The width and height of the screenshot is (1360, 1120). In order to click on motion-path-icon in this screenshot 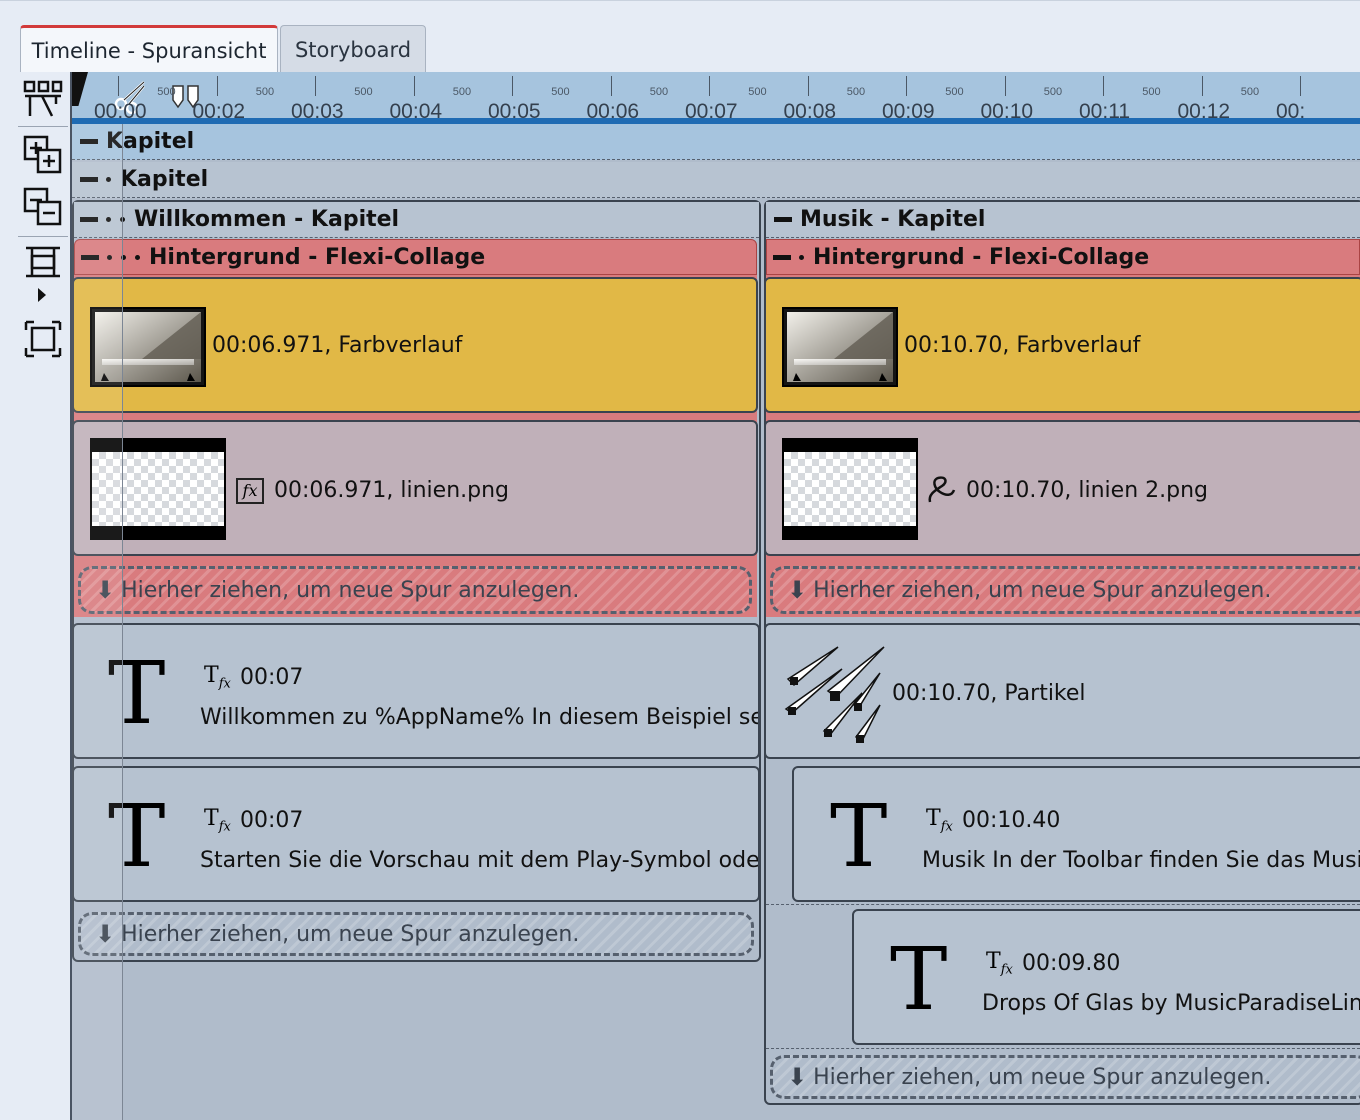, I will do `click(941, 492)`.